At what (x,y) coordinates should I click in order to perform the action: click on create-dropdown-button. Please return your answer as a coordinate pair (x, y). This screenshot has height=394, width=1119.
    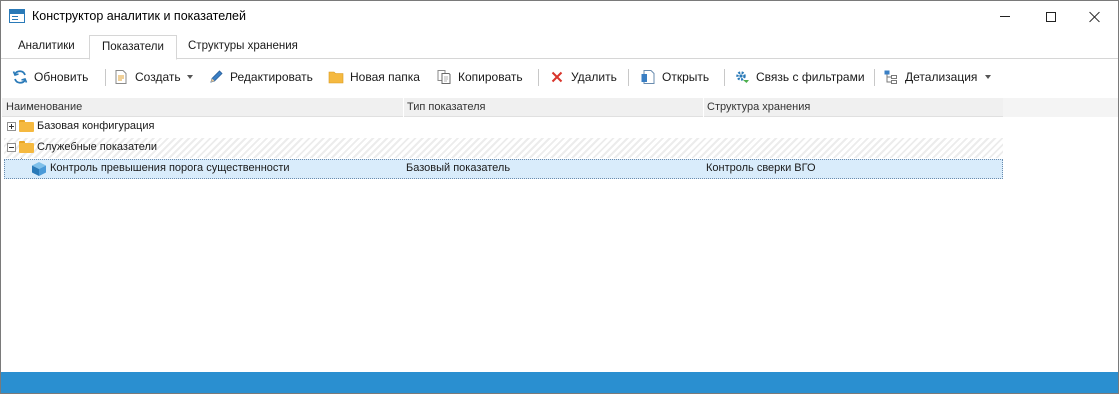
    Looking at the image, I should click on (190, 77).